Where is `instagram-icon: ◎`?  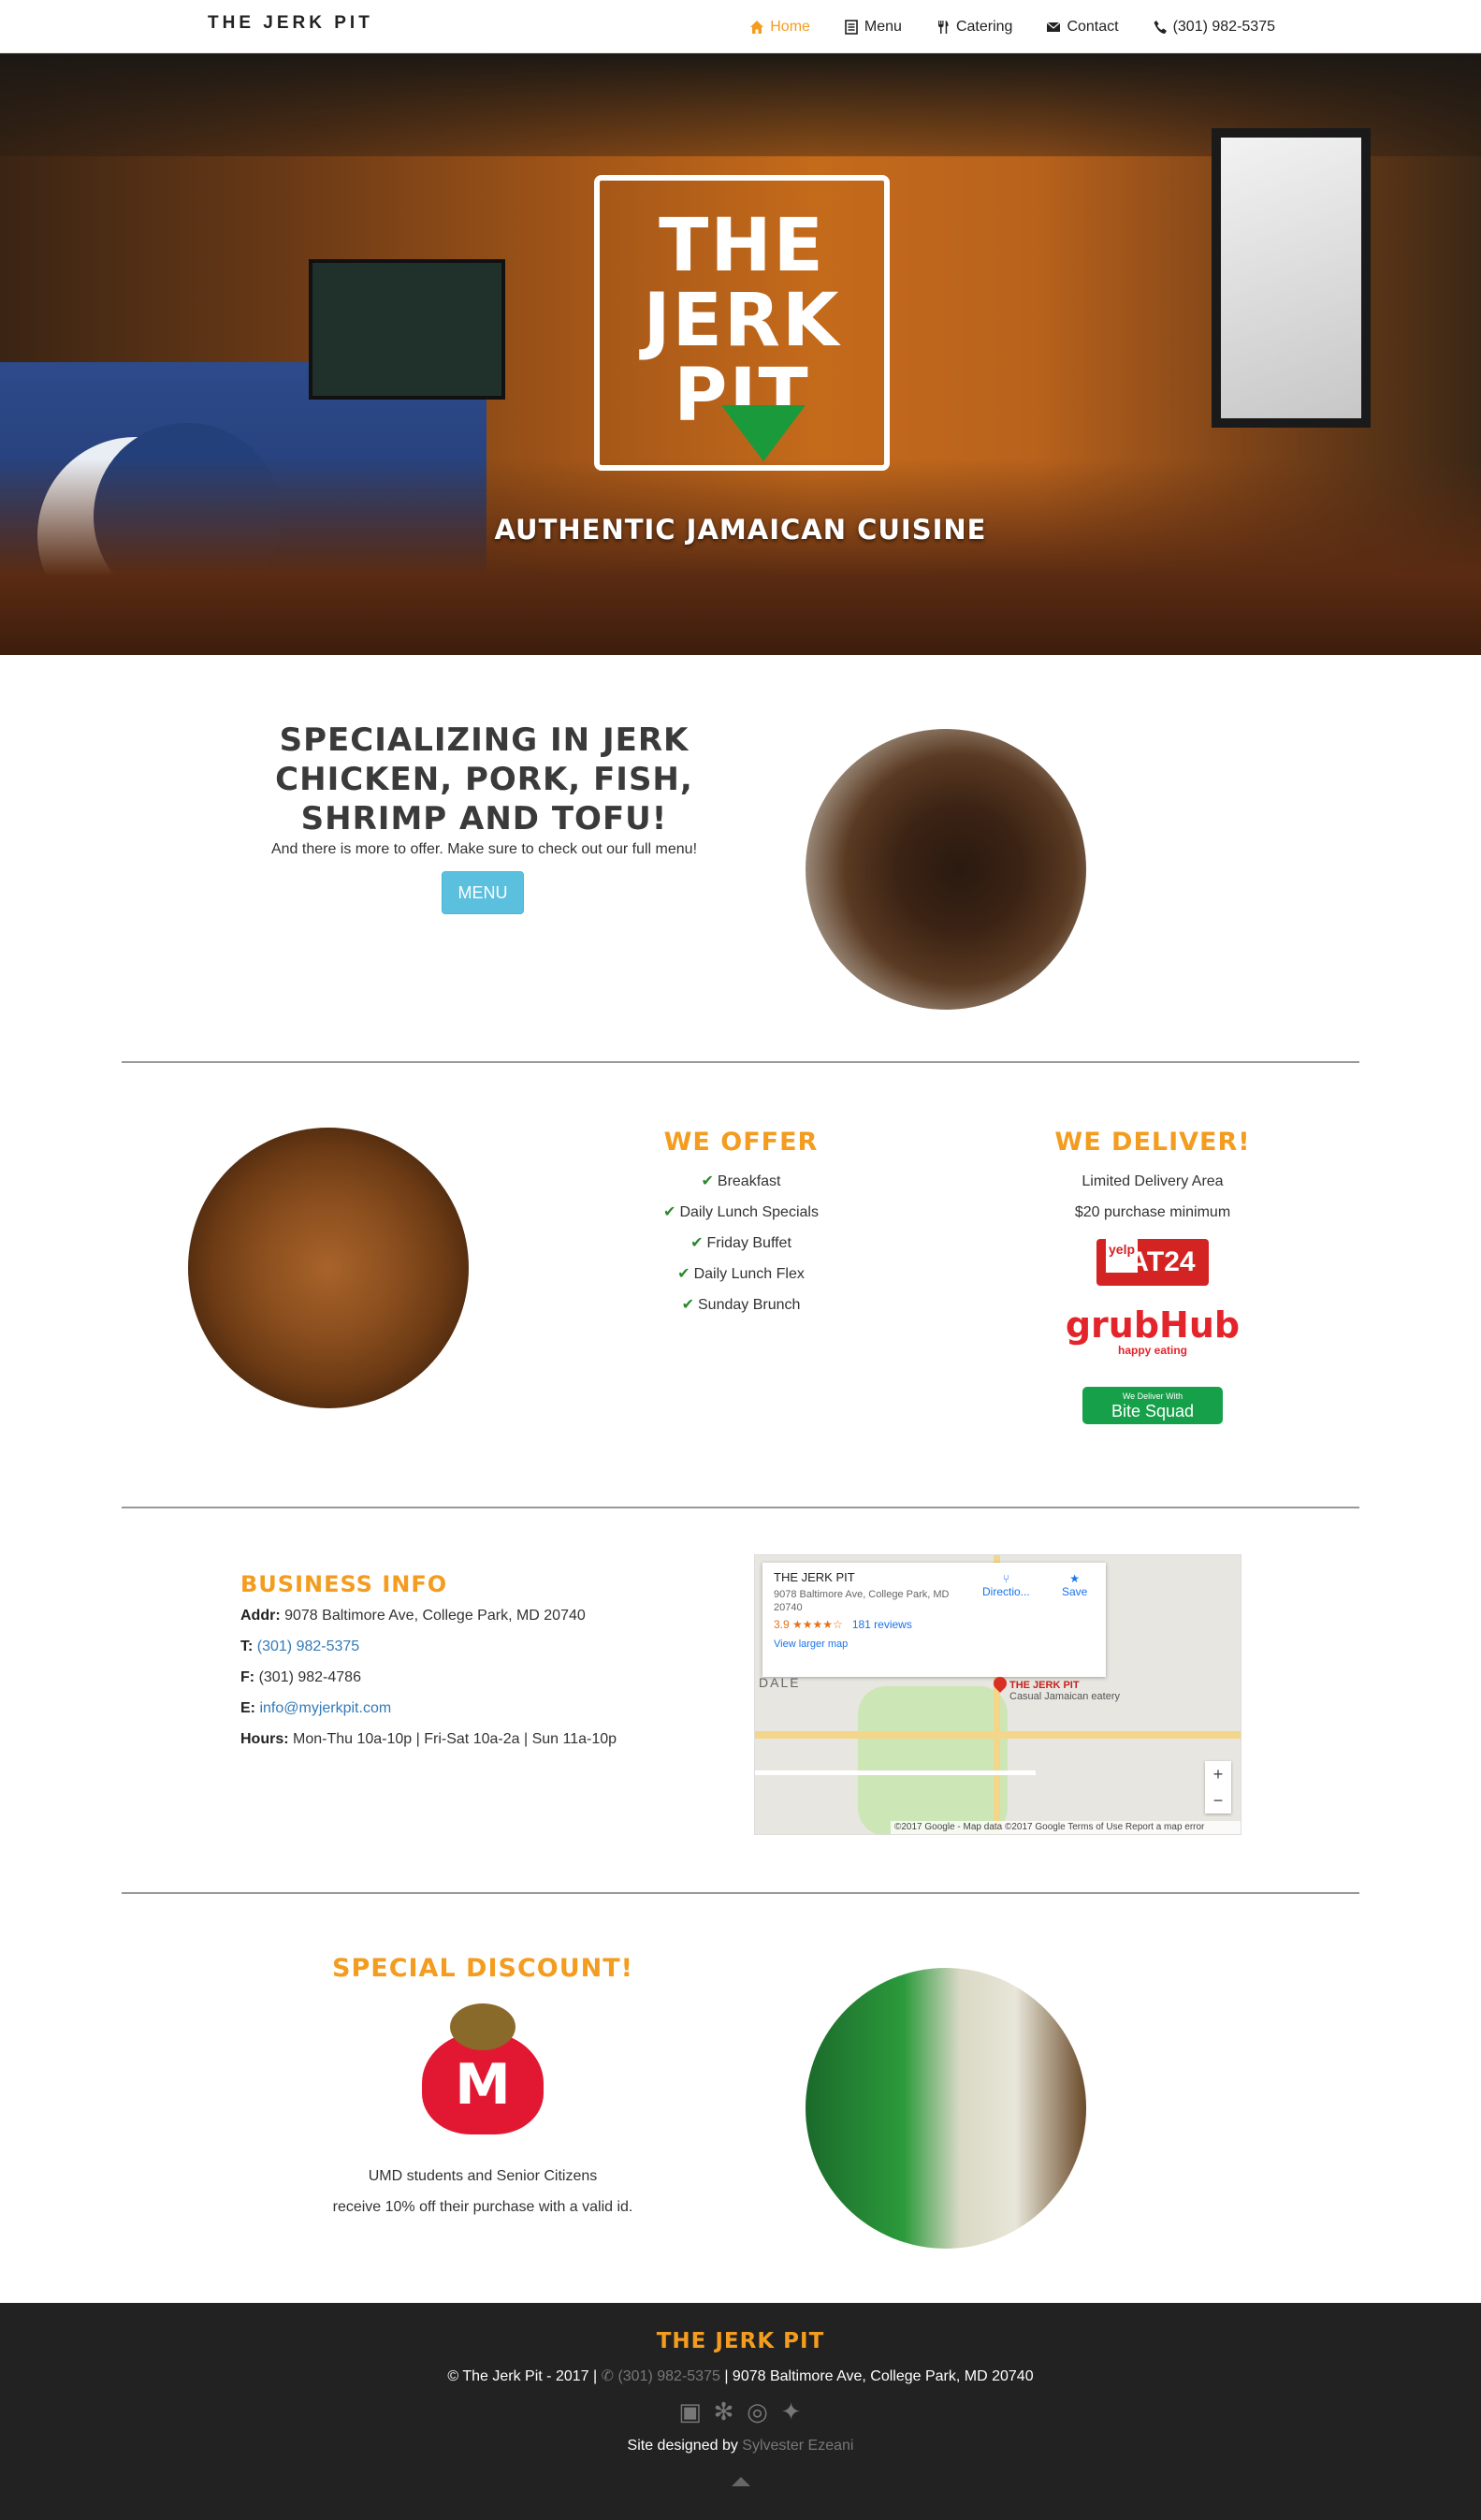 instagram-icon: ◎ is located at coordinates (758, 2412).